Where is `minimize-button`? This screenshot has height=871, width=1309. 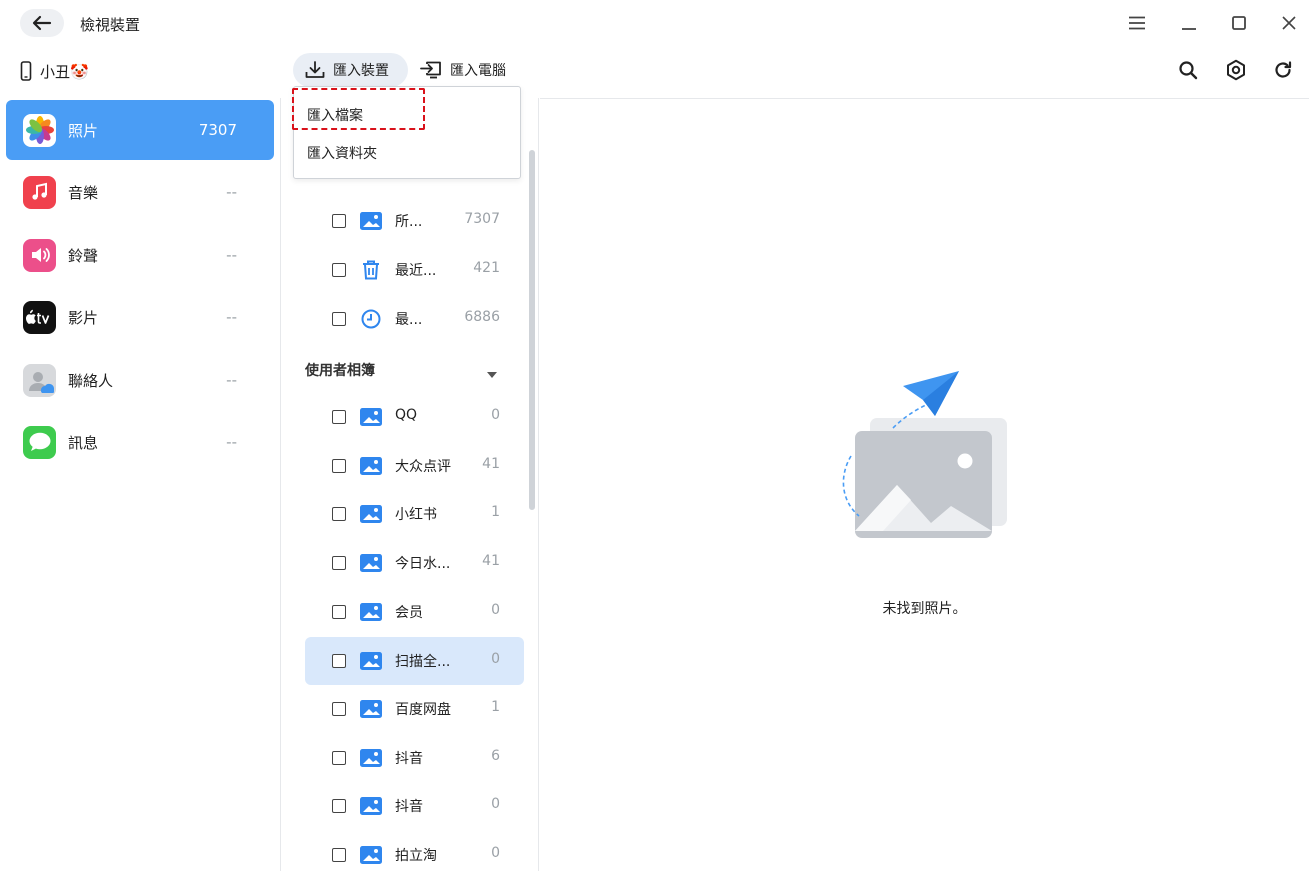
minimize-button is located at coordinates (1189, 23).